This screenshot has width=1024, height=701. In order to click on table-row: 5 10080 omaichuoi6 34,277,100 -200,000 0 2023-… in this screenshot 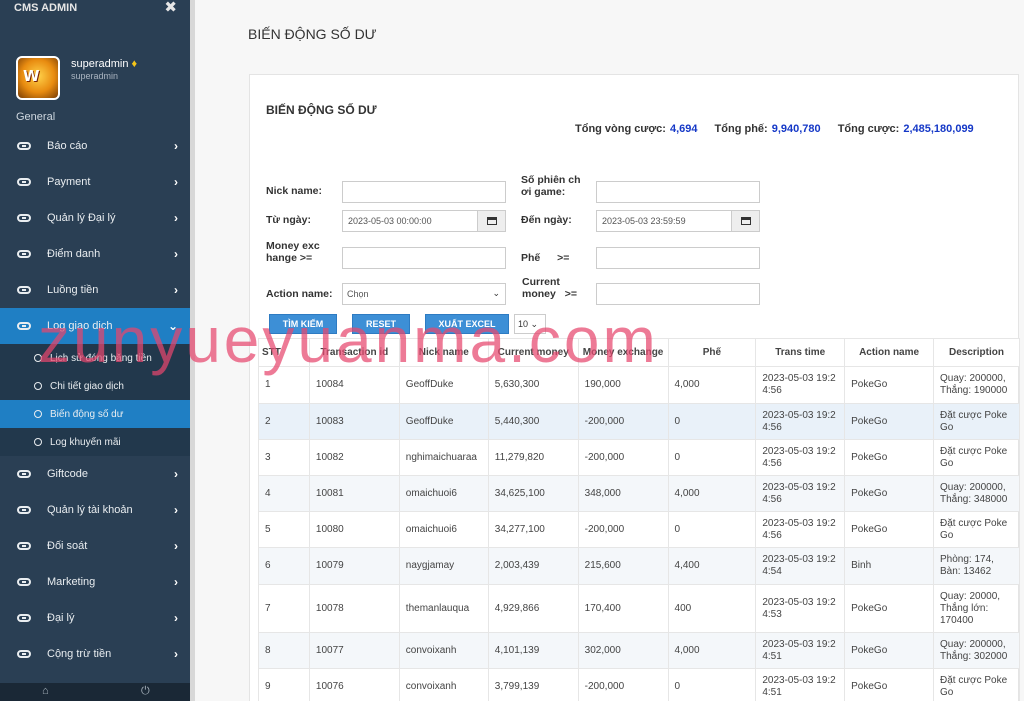, I will do `click(639, 529)`.